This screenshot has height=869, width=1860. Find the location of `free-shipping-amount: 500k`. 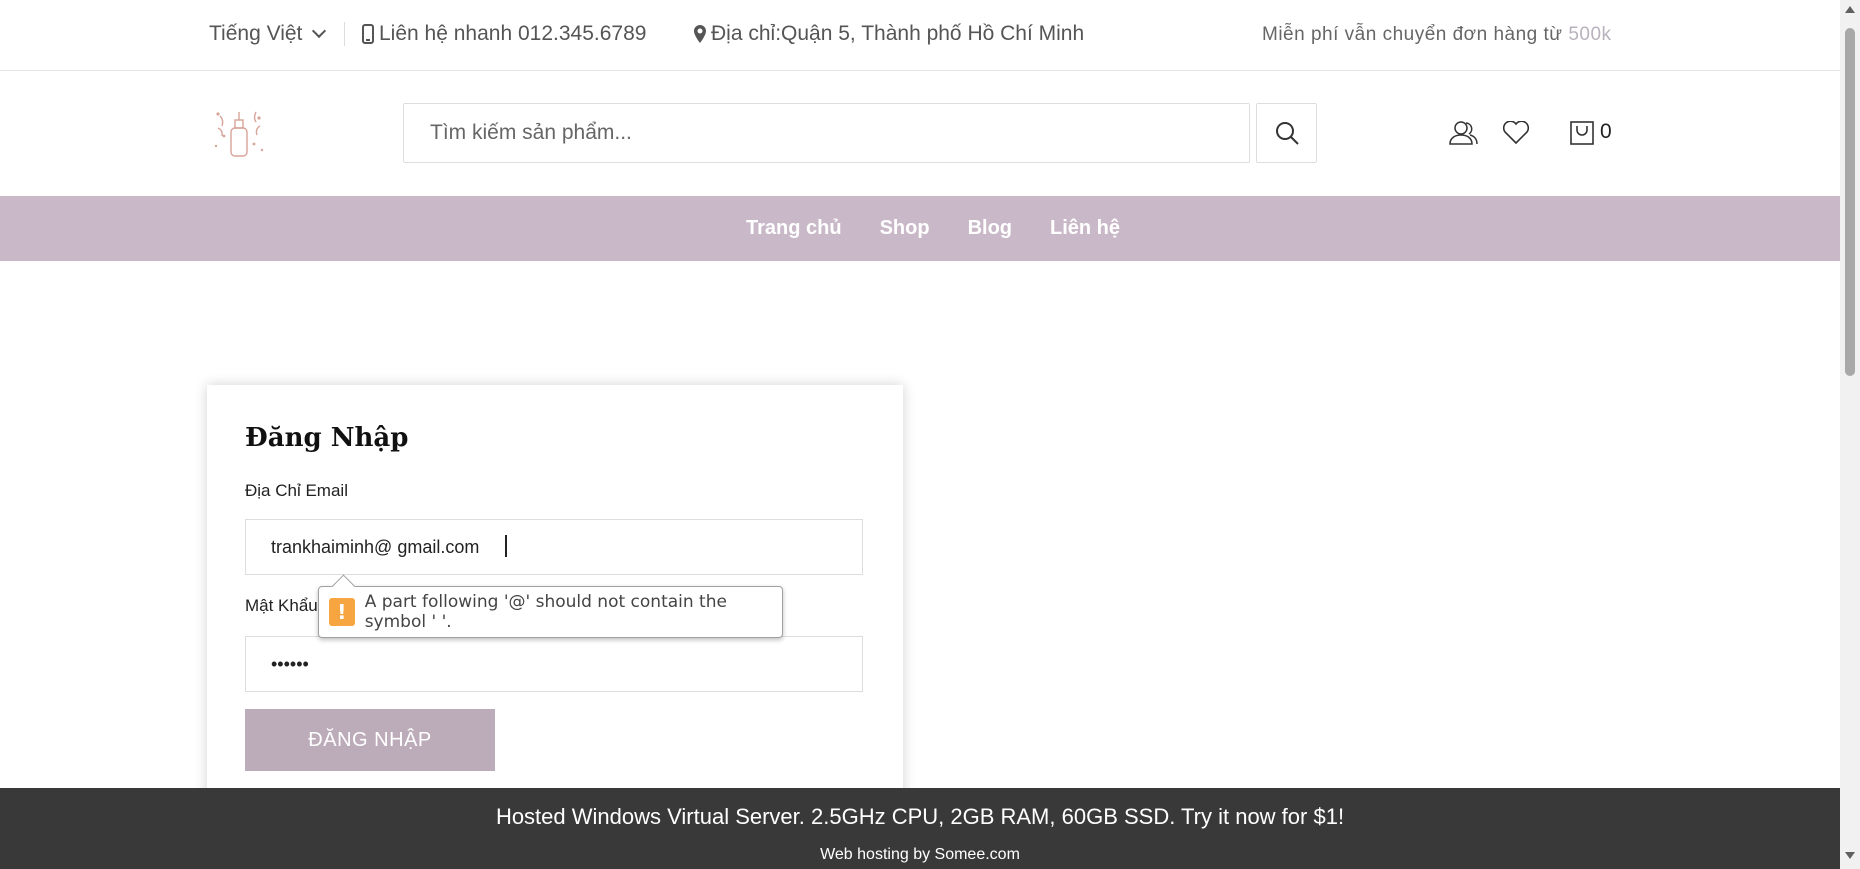

free-shipping-amount: 500k is located at coordinates (1590, 34).